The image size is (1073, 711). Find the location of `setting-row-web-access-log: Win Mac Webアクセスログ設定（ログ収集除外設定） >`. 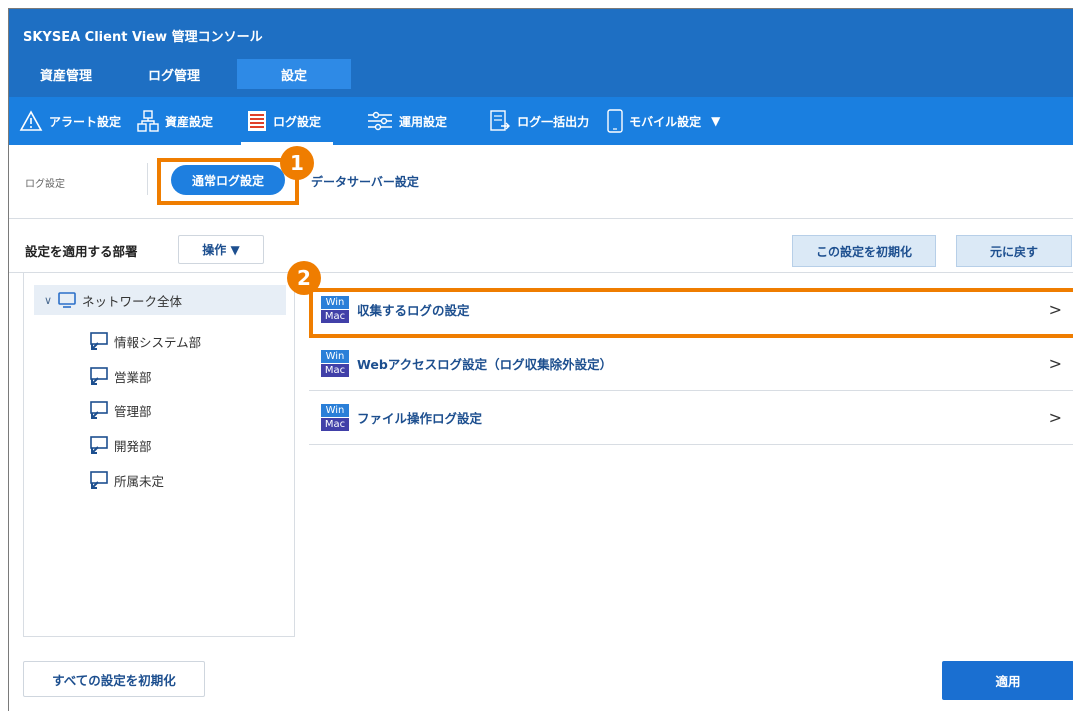

setting-row-web-access-log: Win Mac Webアクセスログ設定（ログ収集除外設定） > is located at coordinates (691, 364).